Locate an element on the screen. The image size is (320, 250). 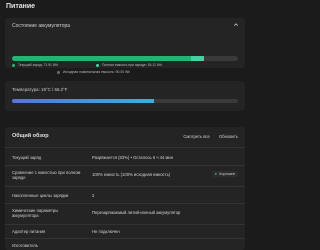
temperature-bar is located at coordinates (125, 101).